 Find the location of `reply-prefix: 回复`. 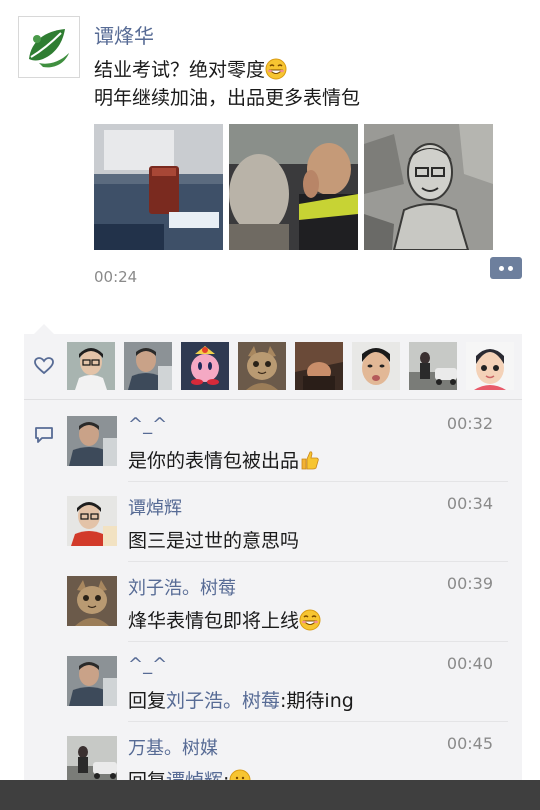

reply-prefix: 回复 is located at coordinates (147, 701).